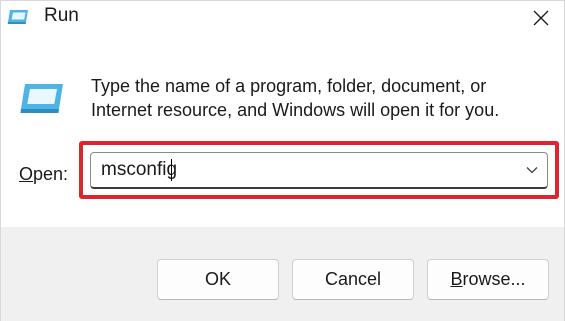 The image size is (565, 321). Describe the element at coordinates (17, 17) in the screenshot. I see `run-app-icon` at that location.